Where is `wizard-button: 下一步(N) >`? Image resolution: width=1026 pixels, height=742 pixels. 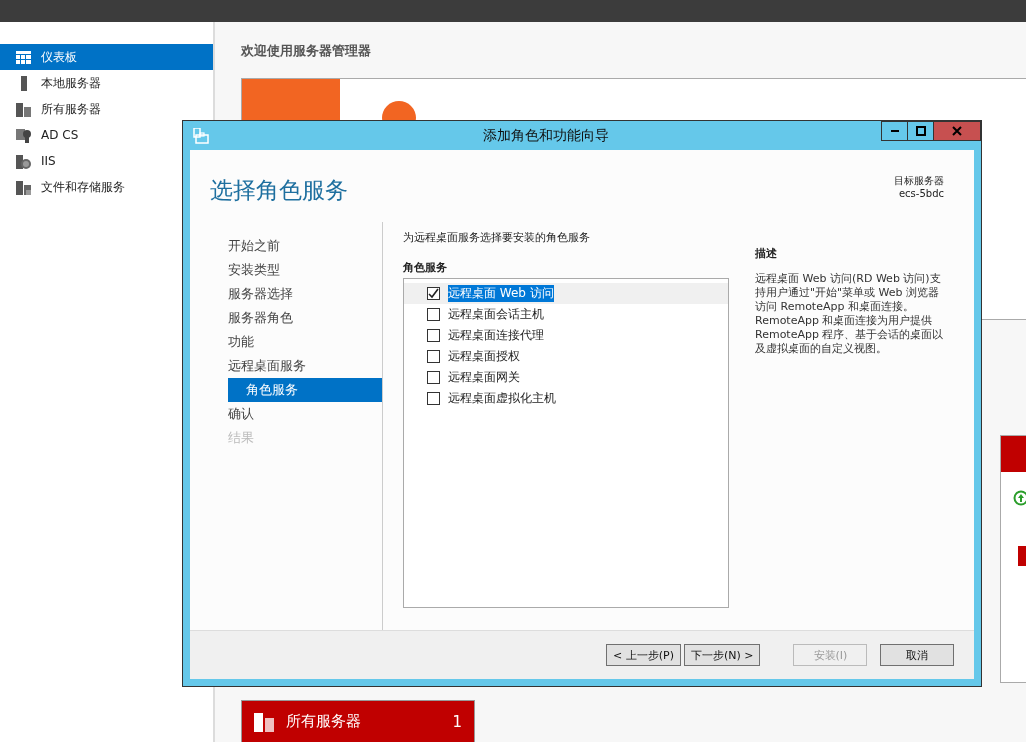
wizard-button: 下一步(N) > is located at coordinates (722, 655).